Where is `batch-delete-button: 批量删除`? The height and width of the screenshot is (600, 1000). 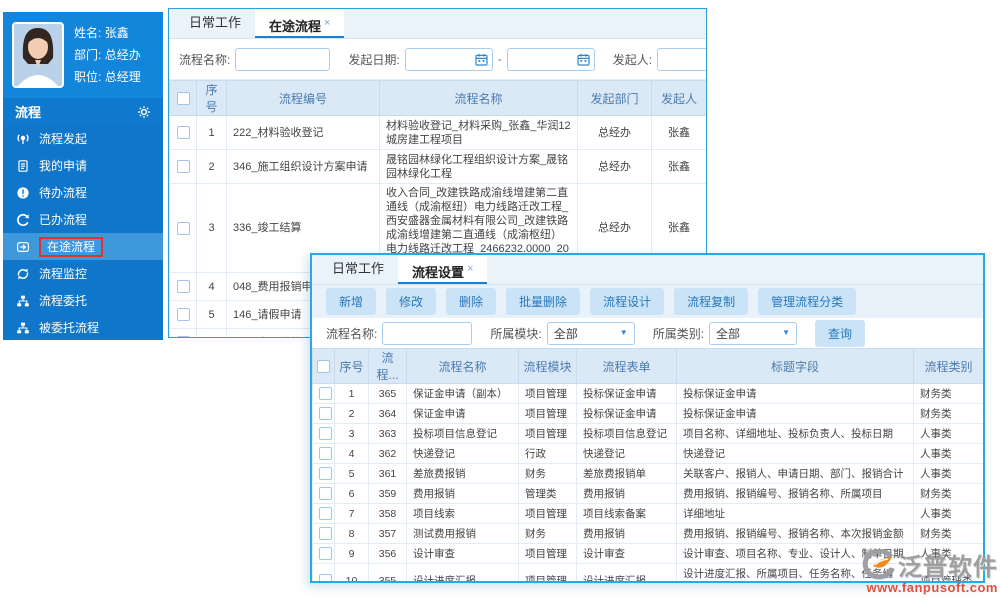 batch-delete-button: 批量删除 is located at coordinates (543, 301).